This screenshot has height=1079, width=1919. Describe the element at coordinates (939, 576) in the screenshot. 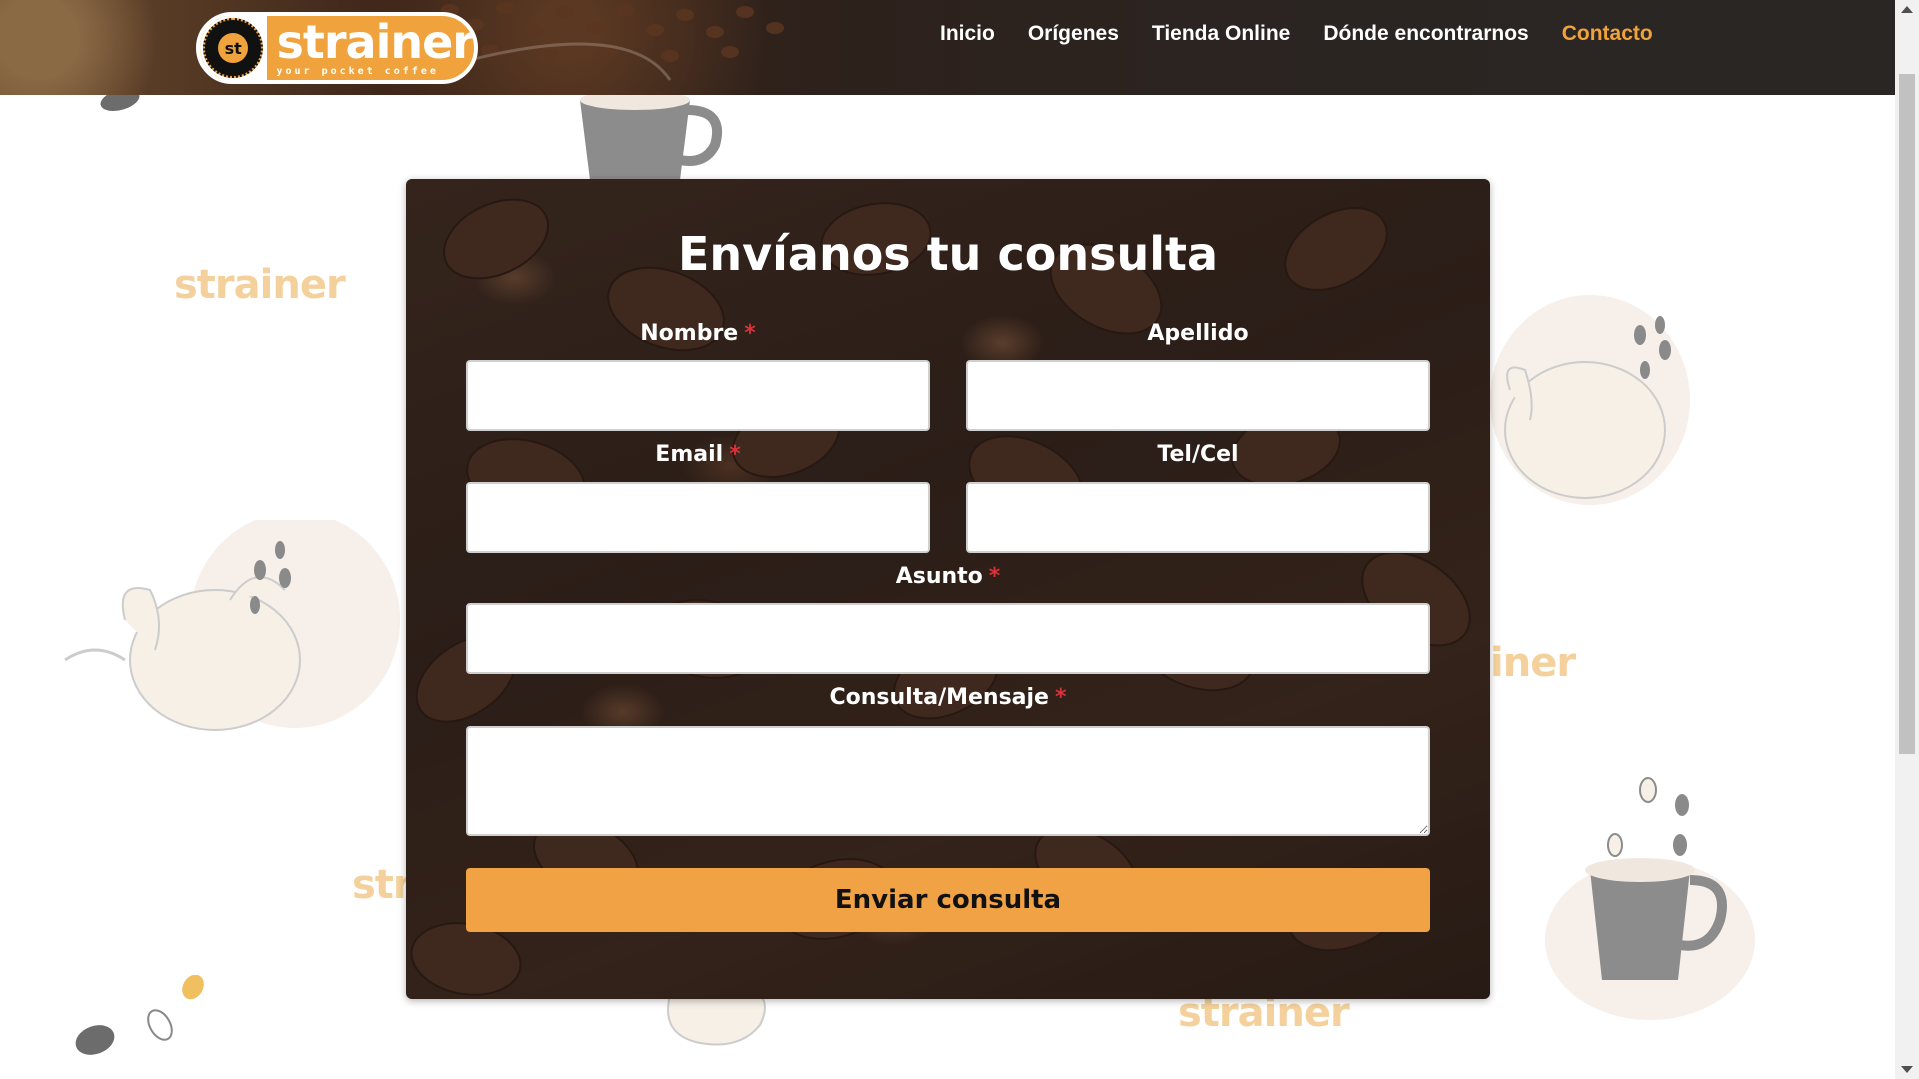

I see `asunto-label-text: Asunto` at that location.